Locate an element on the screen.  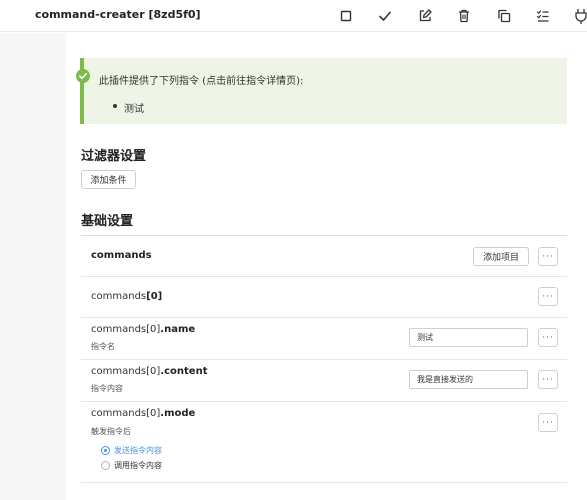
sidebar-background is located at coordinates (33, 266).